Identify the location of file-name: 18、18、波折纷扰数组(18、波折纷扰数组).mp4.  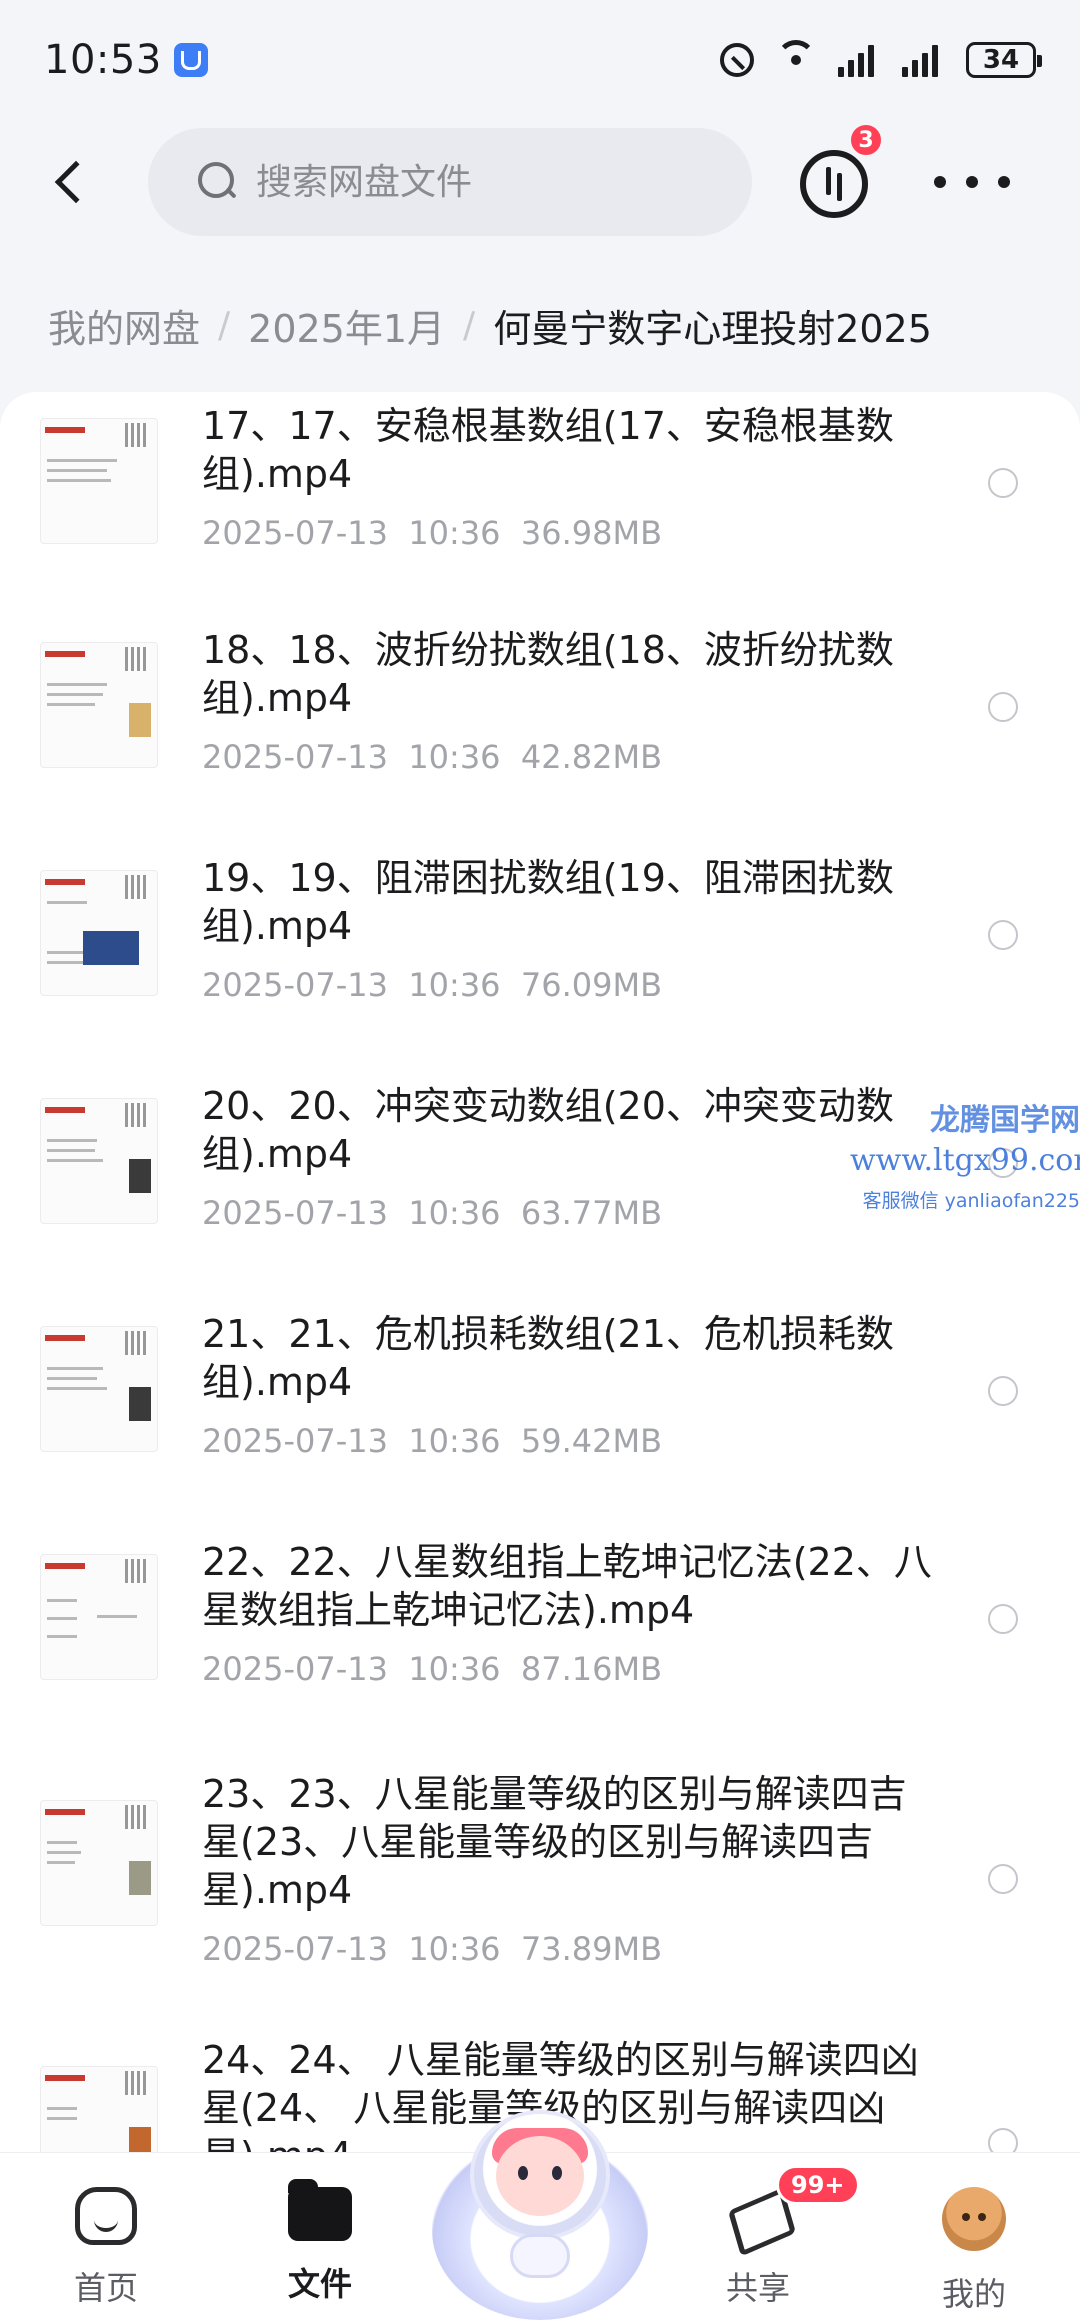
(548, 674).